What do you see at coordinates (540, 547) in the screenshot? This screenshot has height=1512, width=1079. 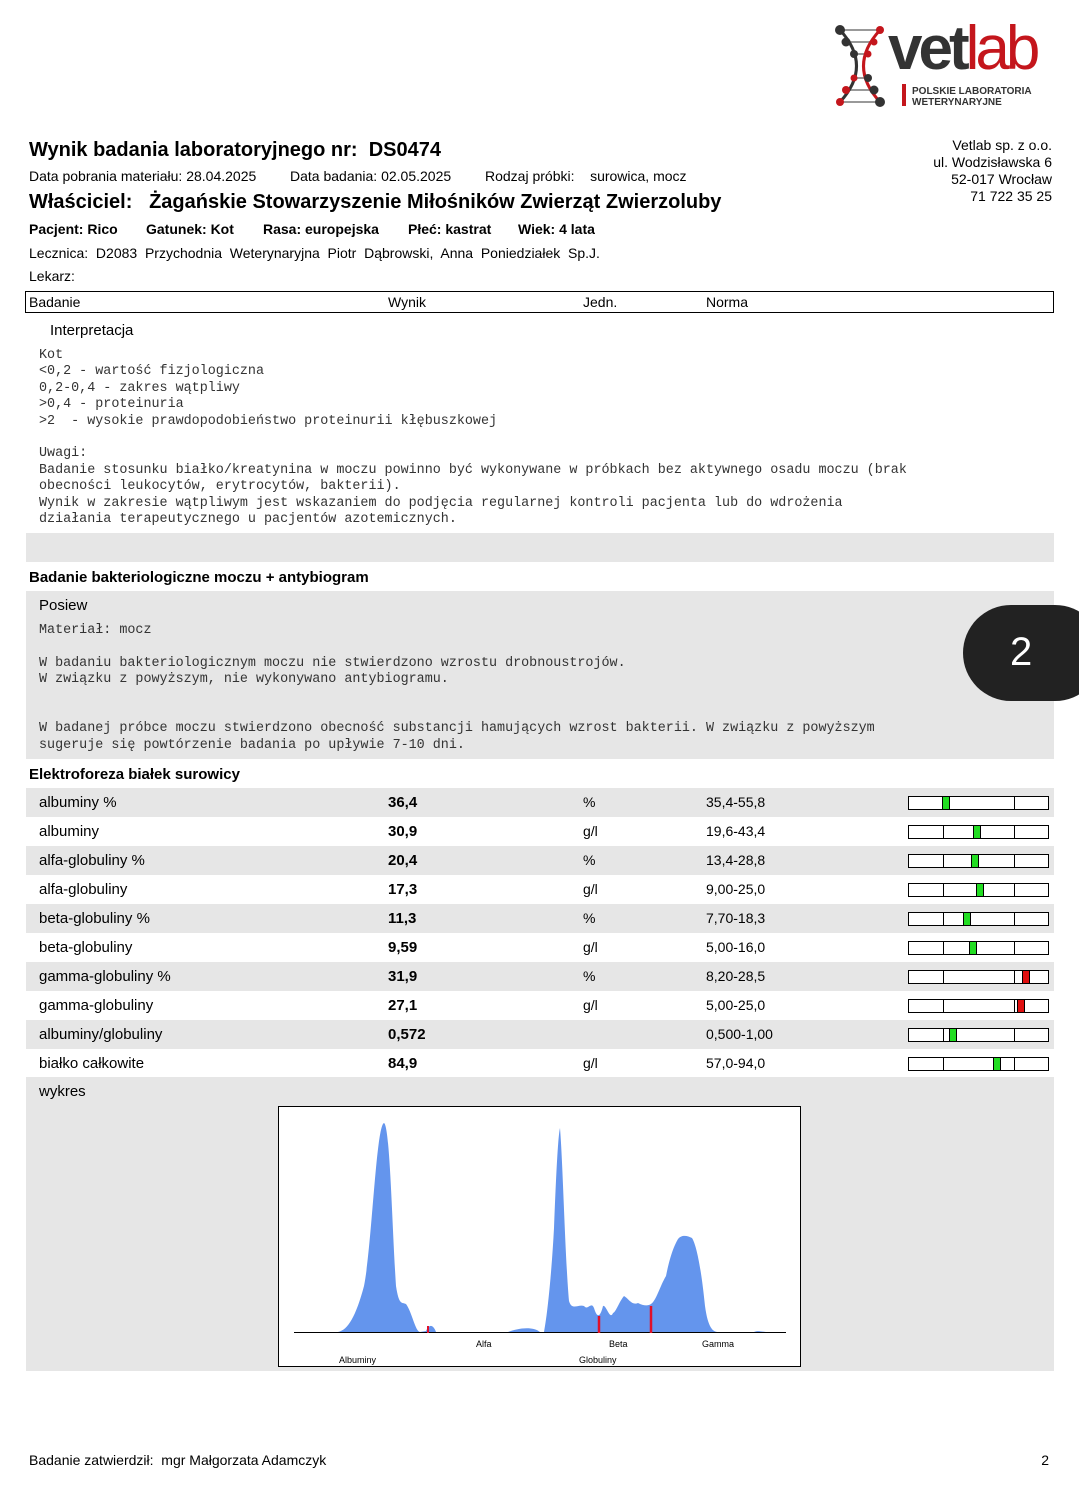 I see `interpretation-grey-band` at bounding box center [540, 547].